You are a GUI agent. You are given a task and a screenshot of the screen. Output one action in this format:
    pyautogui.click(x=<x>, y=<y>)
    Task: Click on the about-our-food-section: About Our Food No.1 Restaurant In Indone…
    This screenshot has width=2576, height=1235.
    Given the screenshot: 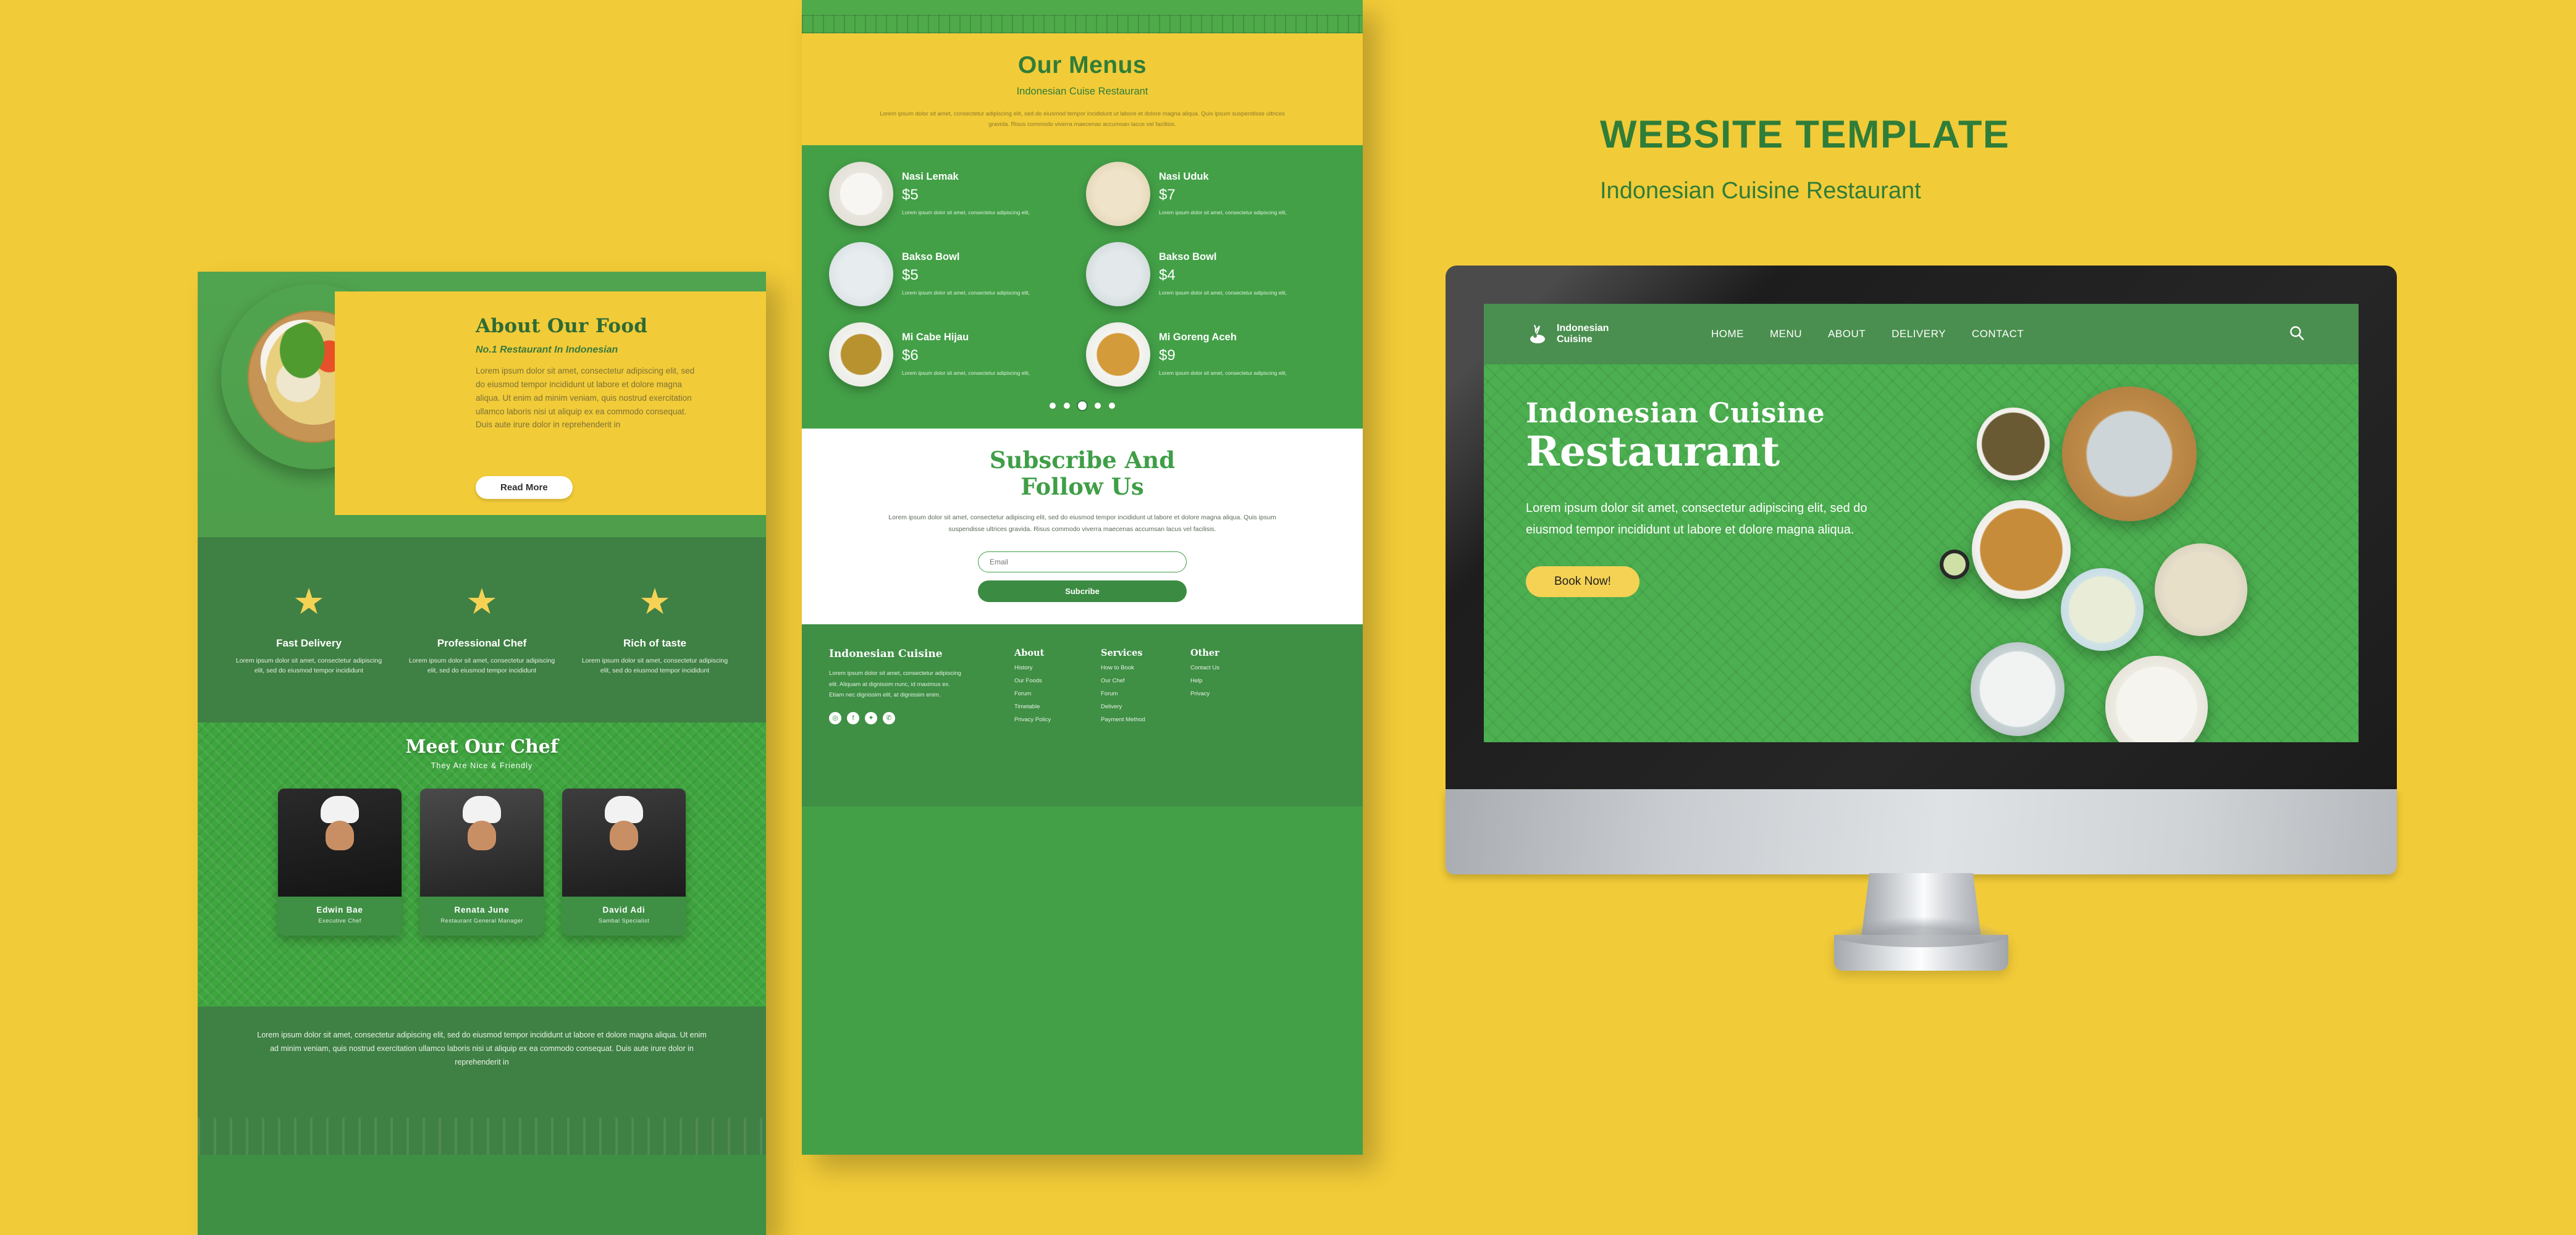 What is the action you would take?
    pyautogui.click(x=482, y=405)
    